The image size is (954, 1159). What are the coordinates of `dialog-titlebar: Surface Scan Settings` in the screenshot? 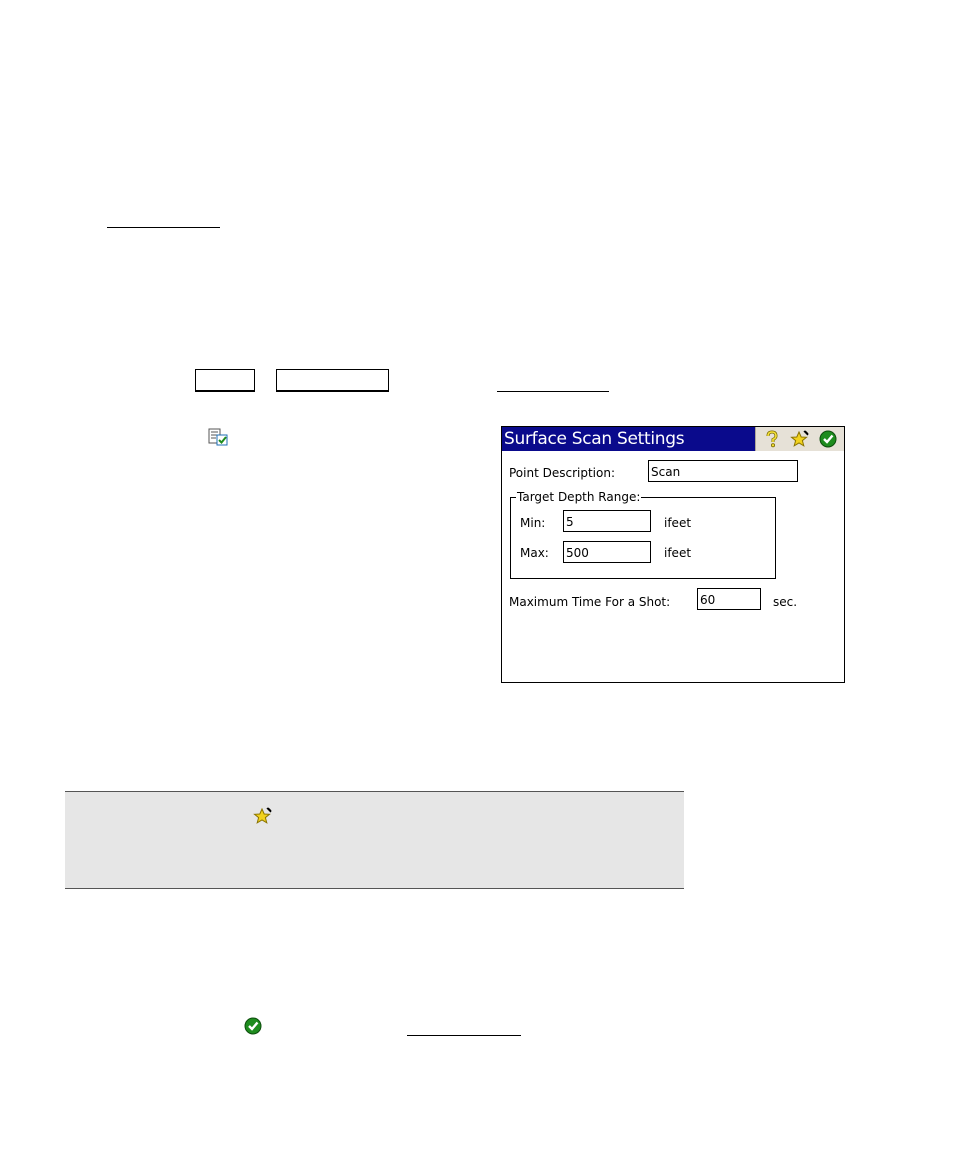 It's located at (673, 439).